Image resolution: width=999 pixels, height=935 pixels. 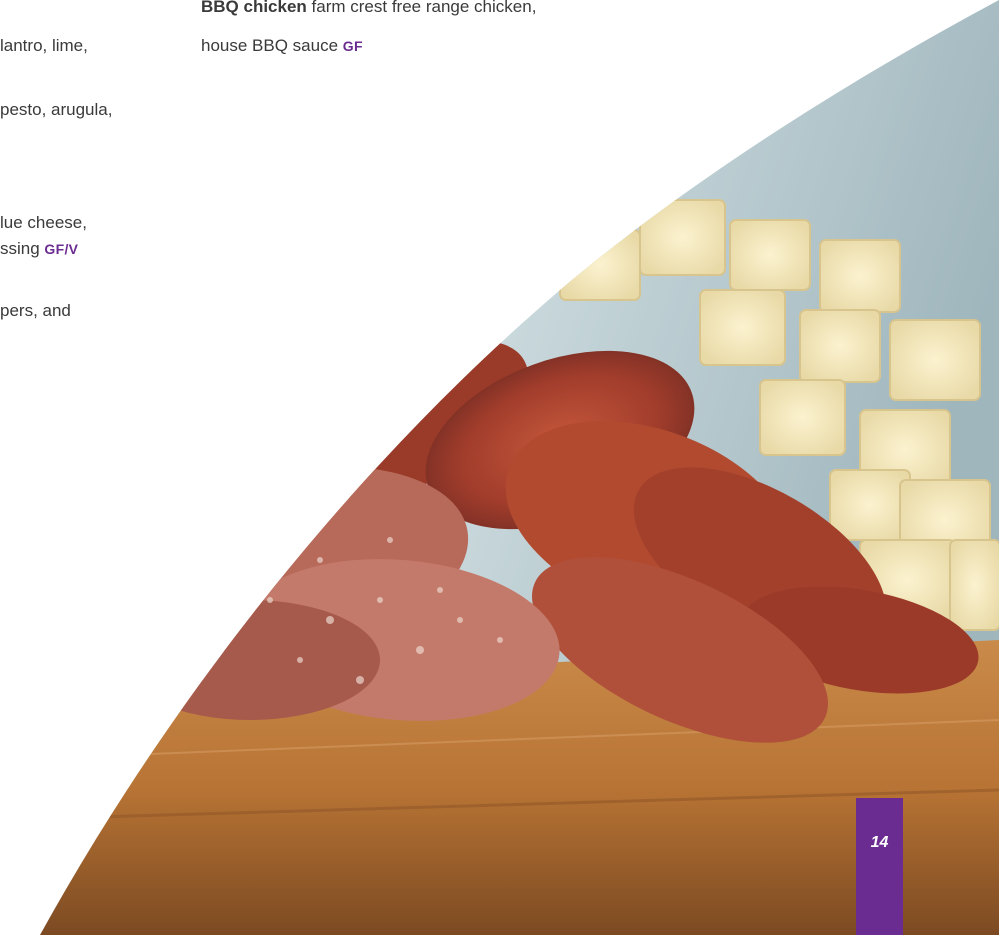 I want to click on page-number: 14, so click(x=879, y=842).